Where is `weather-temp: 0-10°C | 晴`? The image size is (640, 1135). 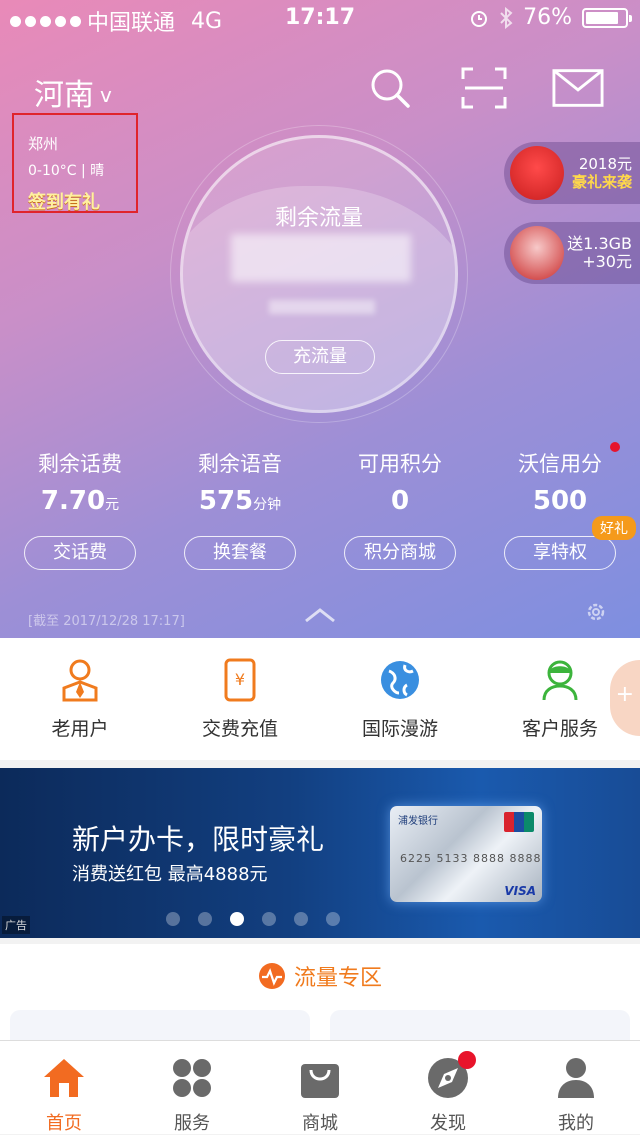 weather-temp: 0-10°C | 晴 is located at coordinates (66, 171).